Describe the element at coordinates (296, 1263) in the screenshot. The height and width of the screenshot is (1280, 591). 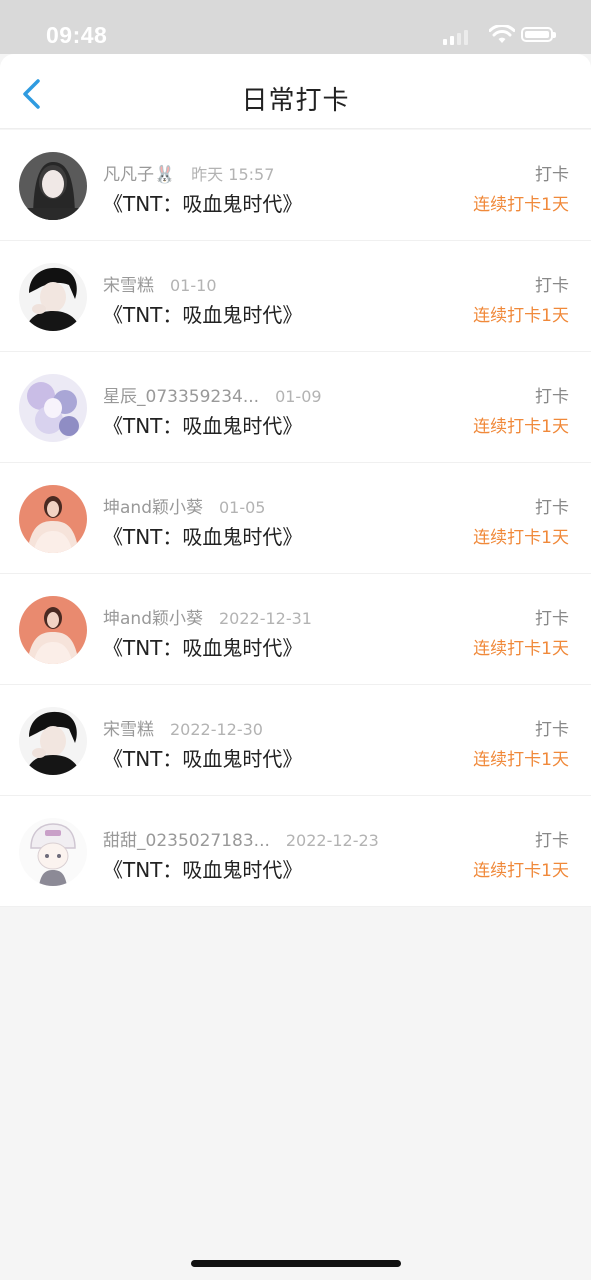
I see `home-indicator` at that location.